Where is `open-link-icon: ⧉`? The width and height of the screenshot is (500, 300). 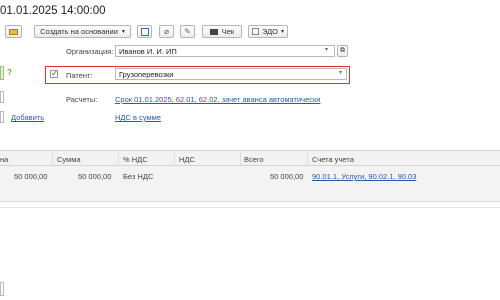 open-link-icon: ⧉ is located at coordinates (342, 50).